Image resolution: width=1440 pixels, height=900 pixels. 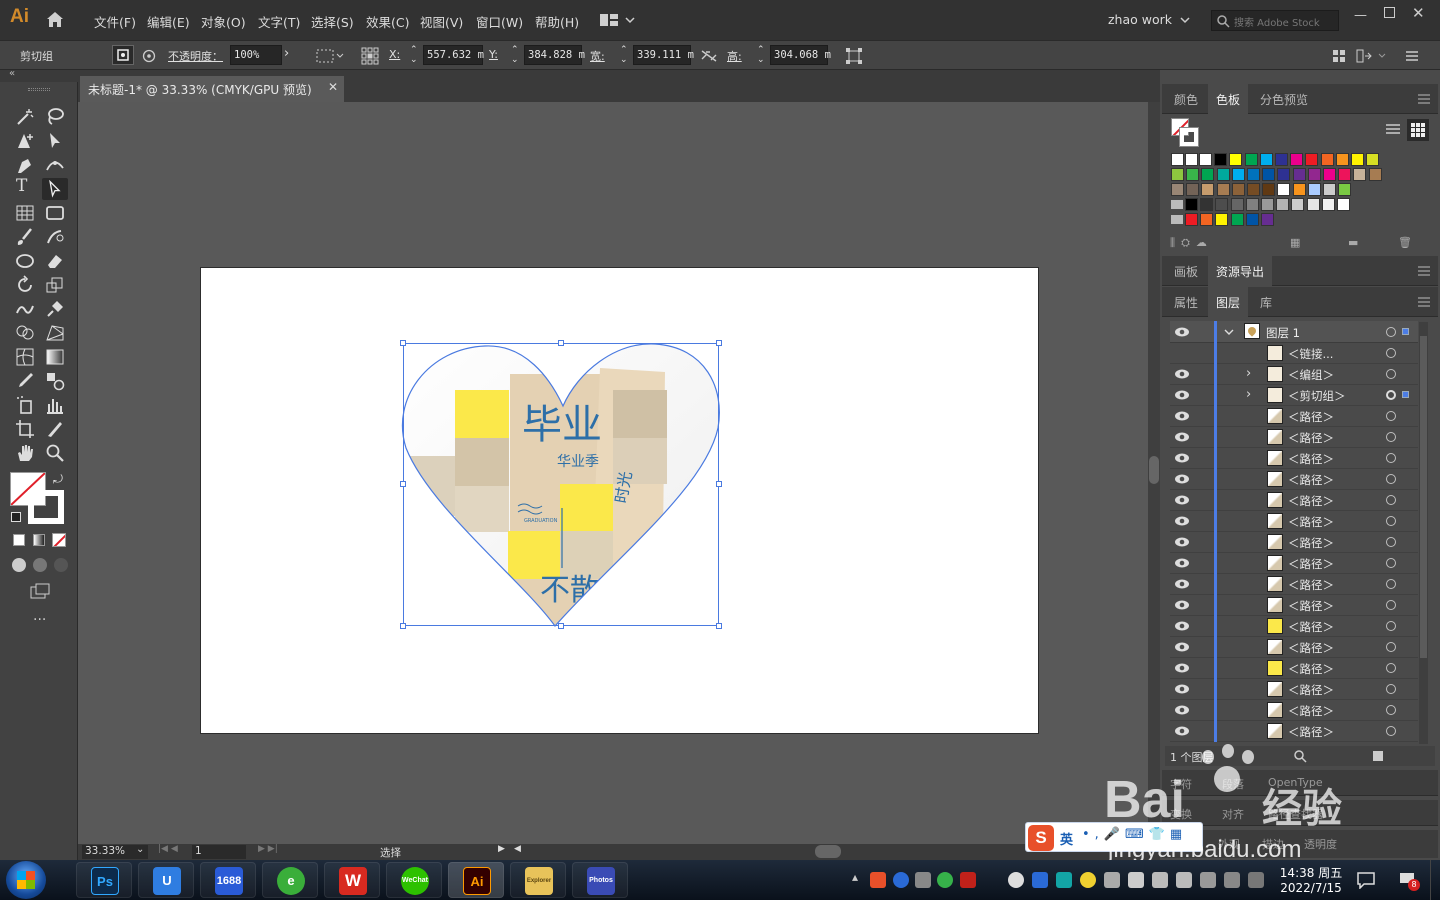 I want to click on column-graph-icon, so click(x=55, y=405).